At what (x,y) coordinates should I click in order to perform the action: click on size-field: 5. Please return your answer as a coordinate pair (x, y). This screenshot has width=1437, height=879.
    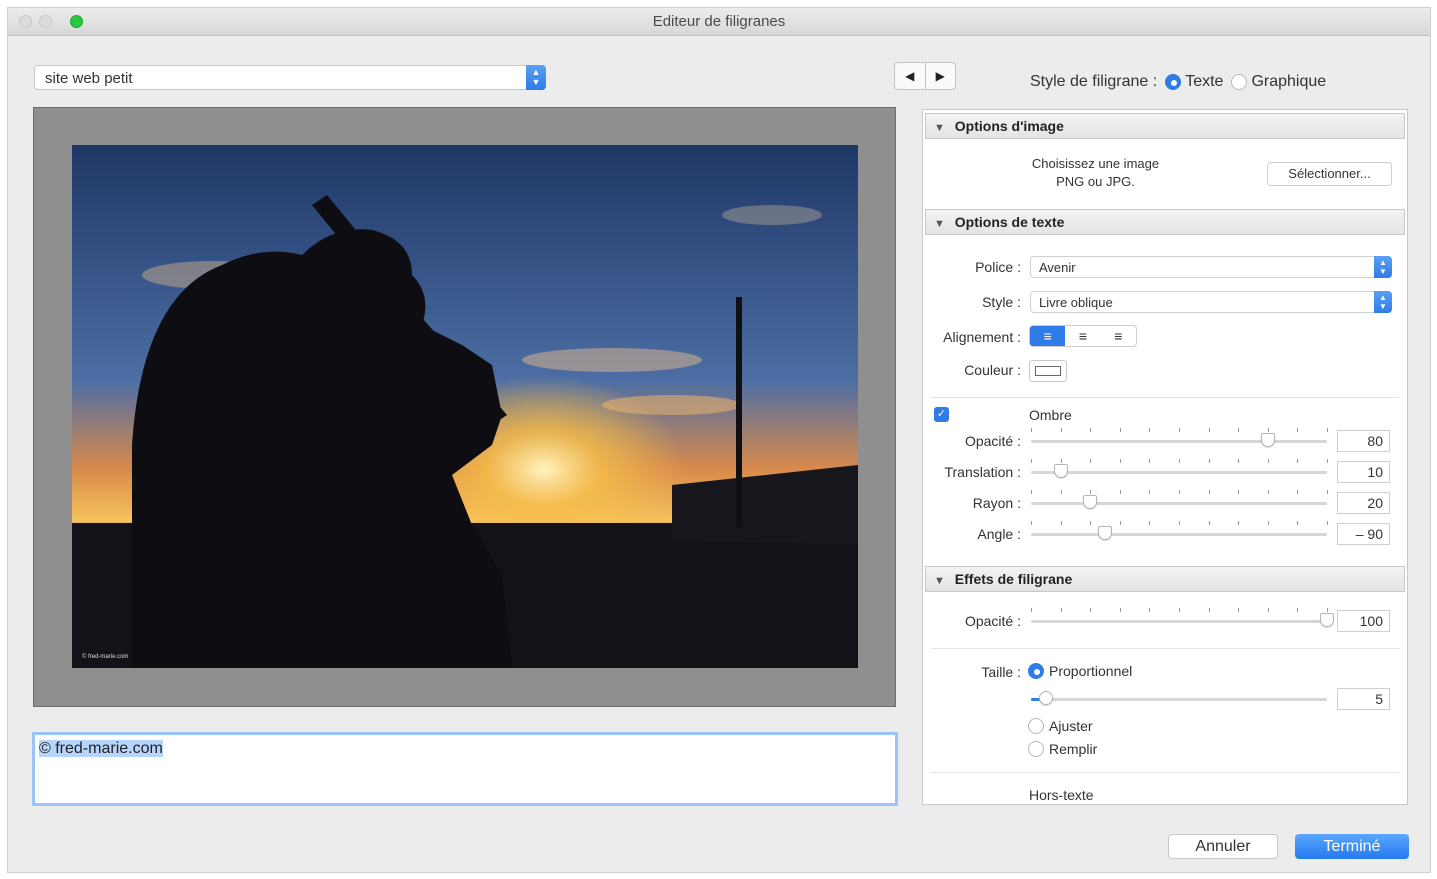
    Looking at the image, I should click on (1363, 699).